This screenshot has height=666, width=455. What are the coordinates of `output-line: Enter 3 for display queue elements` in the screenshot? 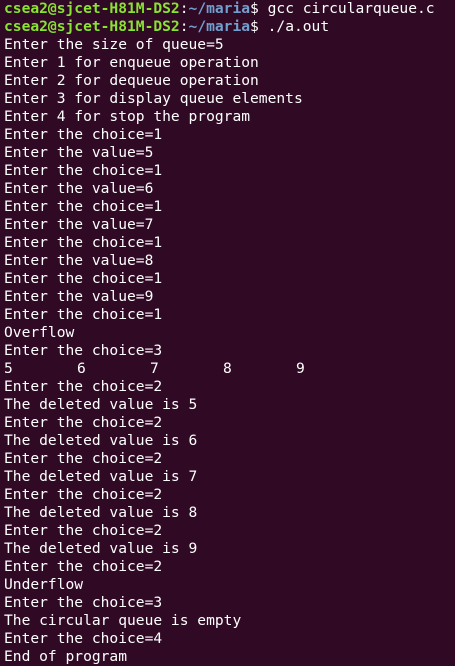 It's located at (153, 98).